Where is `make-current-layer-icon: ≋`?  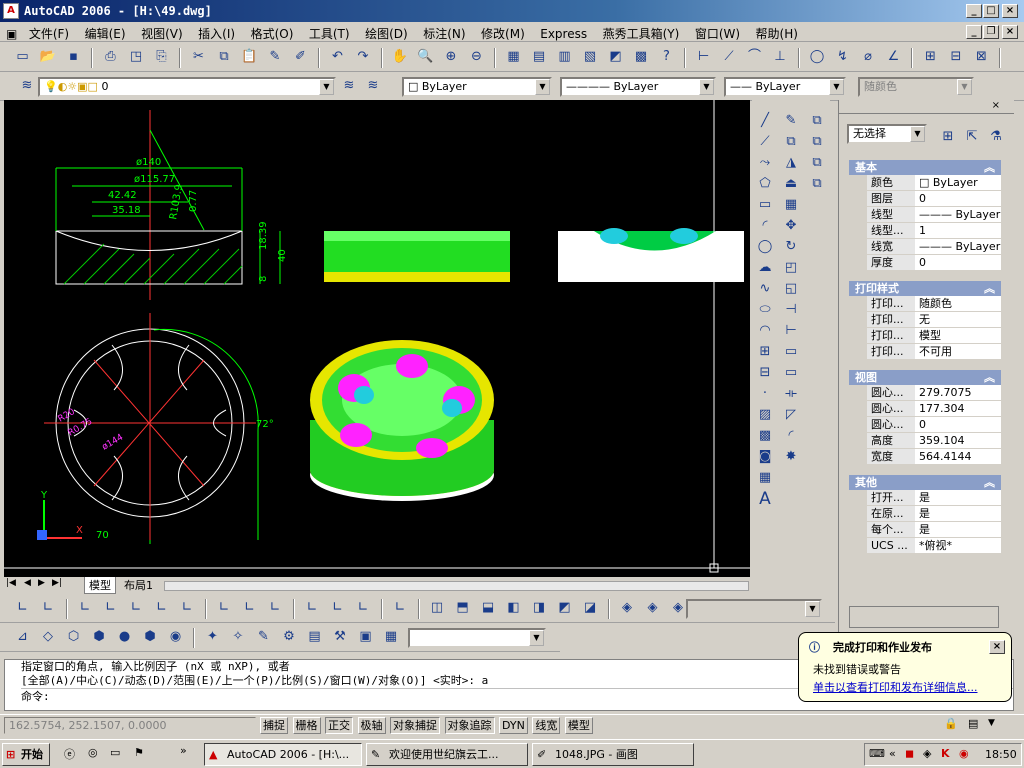
make-current-layer-icon: ≋ is located at coordinates (349, 86).